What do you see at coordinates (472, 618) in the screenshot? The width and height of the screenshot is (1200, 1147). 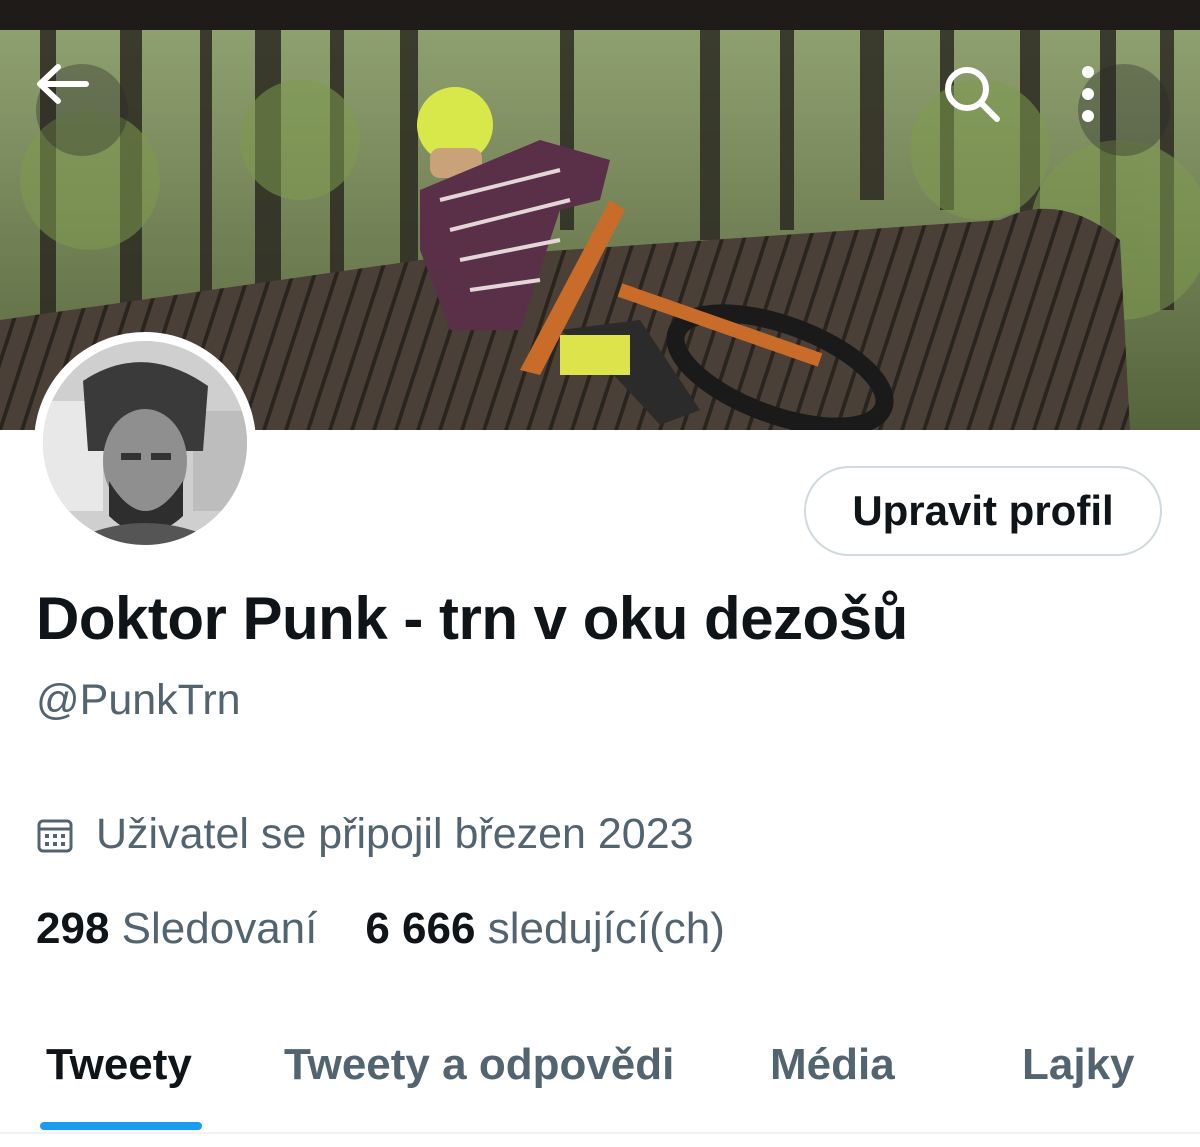 I see `display-name: Doktor Punk - trn v oku dezošů` at bounding box center [472, 618].